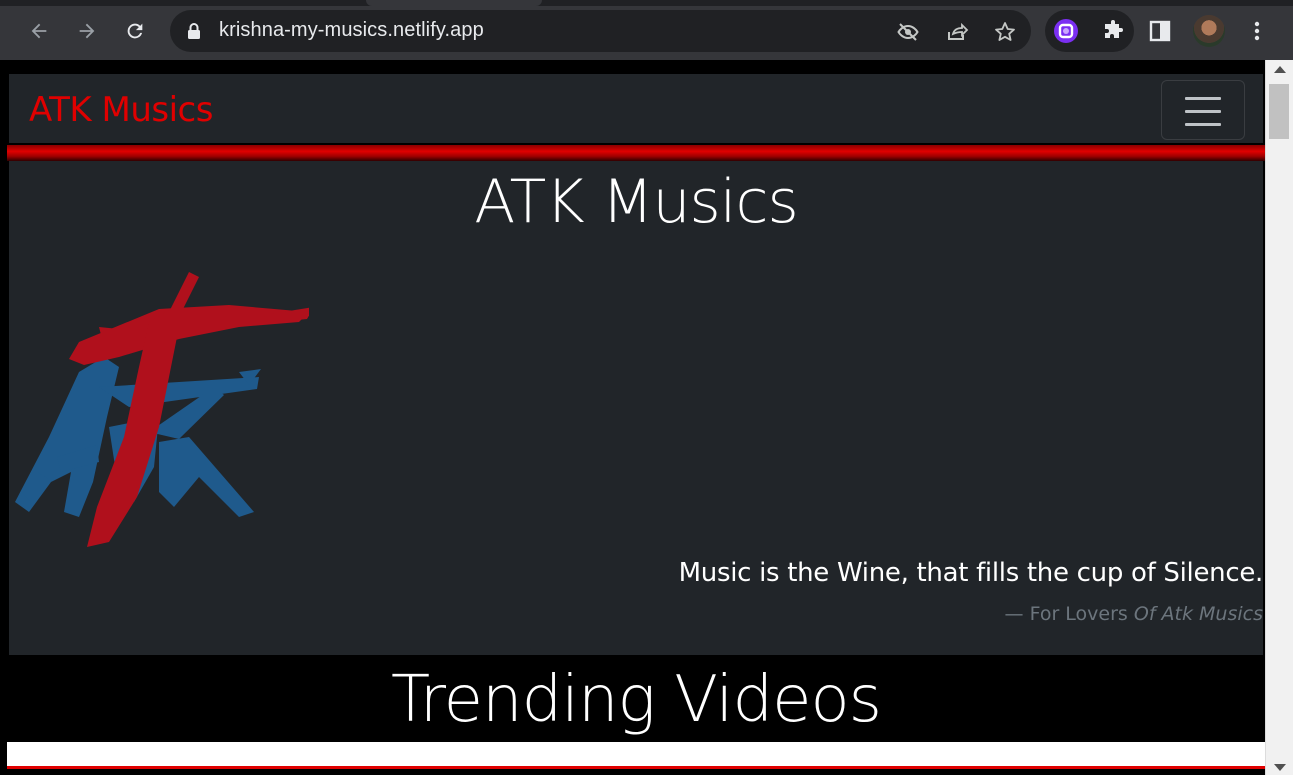  I want to click on quote-footer: — For Lovers Of Atk Musics, so click(1134, 614).